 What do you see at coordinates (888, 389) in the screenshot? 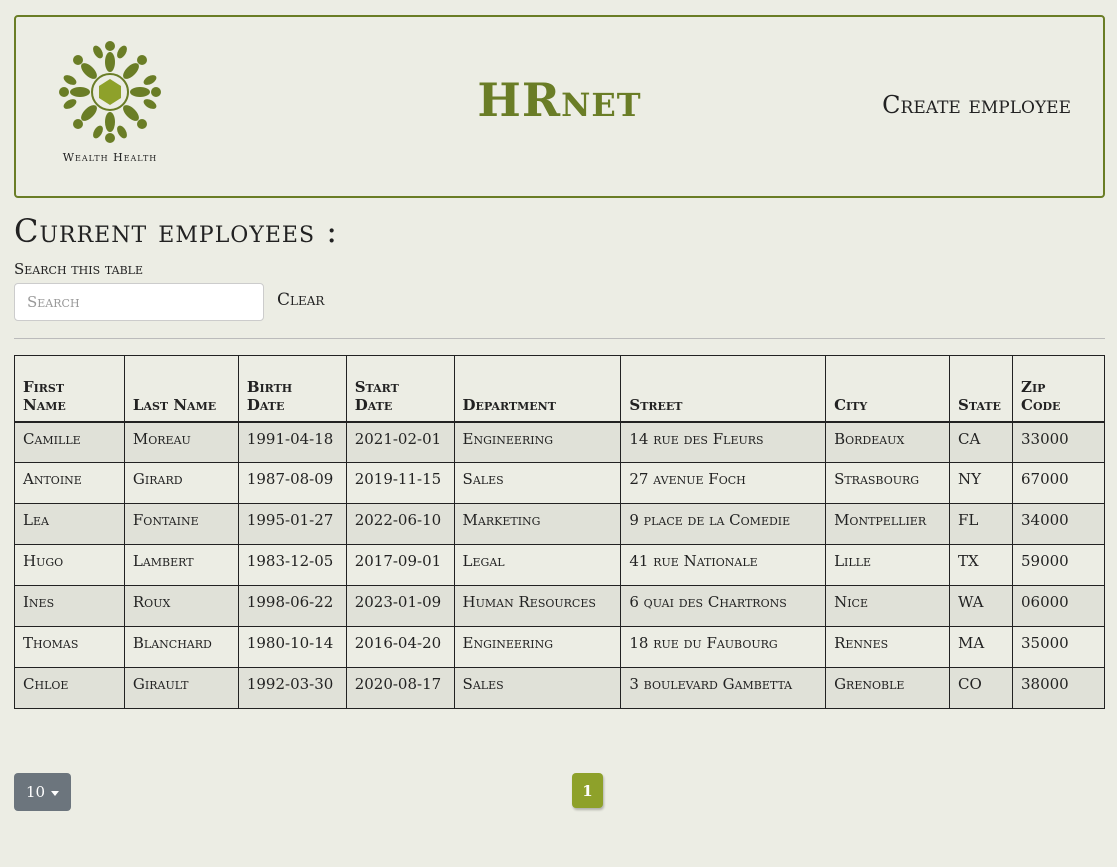
I see `column-header: City` at bounding box center [888, 389].